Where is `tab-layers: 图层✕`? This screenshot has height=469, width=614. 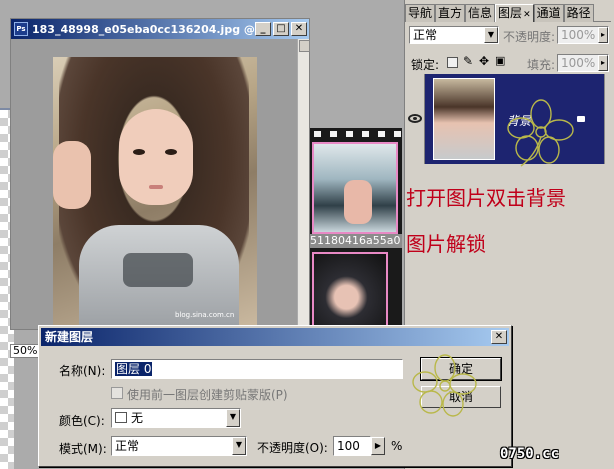 tab-layers: 图层✕ is located at coordinates (514, 13).